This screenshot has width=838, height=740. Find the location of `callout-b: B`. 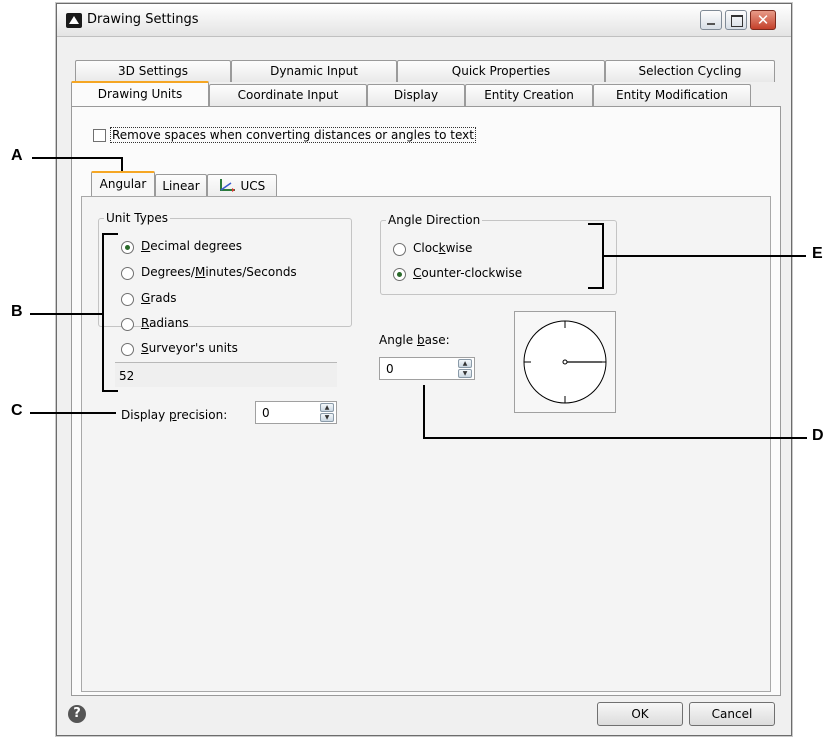

callout-b: B is located at coordinates (17, 311).